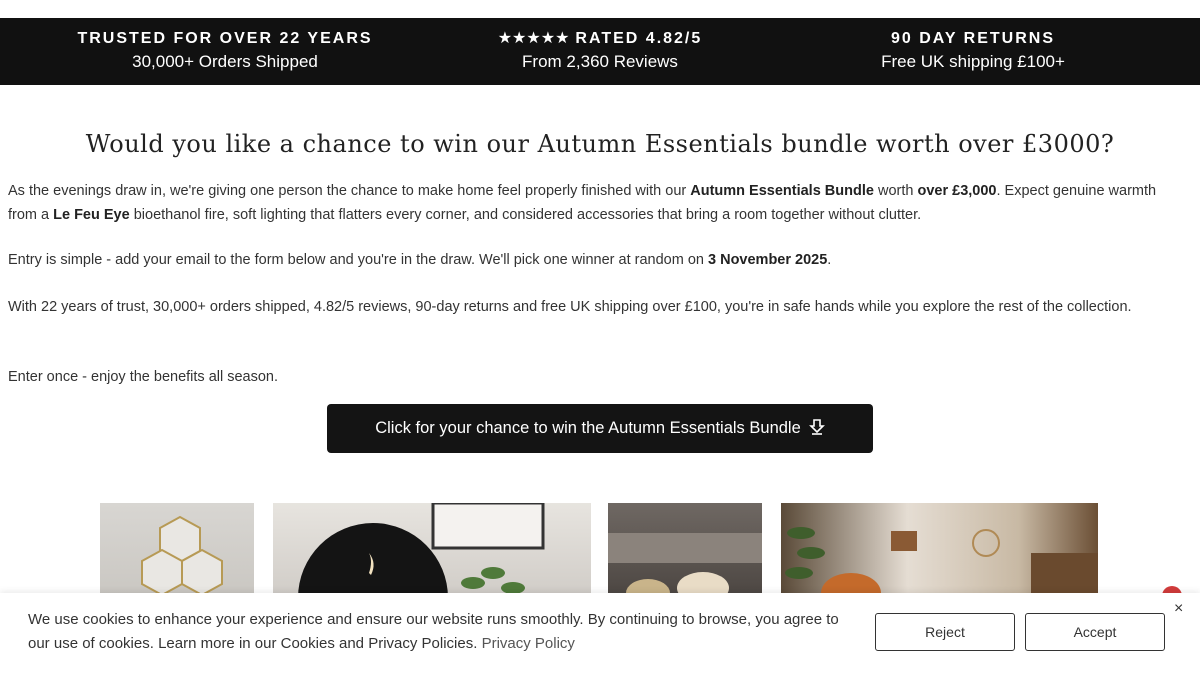 This screenshot has width=1200, height=675. Describe the element at coordinates (939, 553) in the screenshot. I see `product-image-living-room` at that location.